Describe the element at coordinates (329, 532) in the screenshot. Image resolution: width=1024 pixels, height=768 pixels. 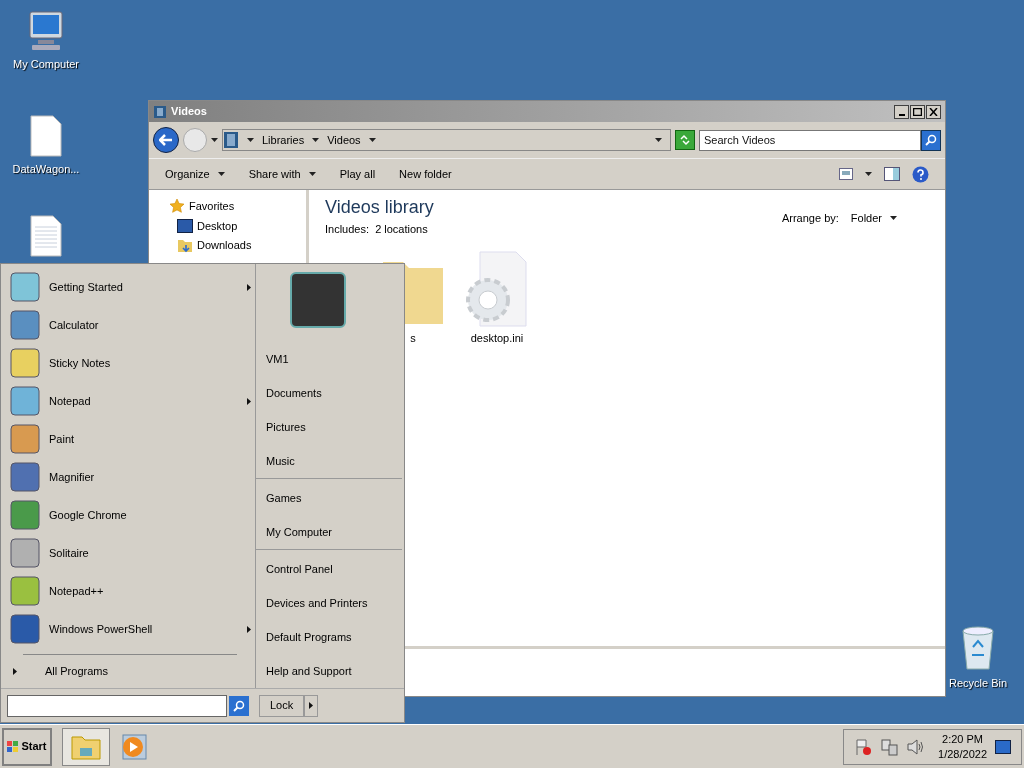
I see `place-item: My Computer` at that location.